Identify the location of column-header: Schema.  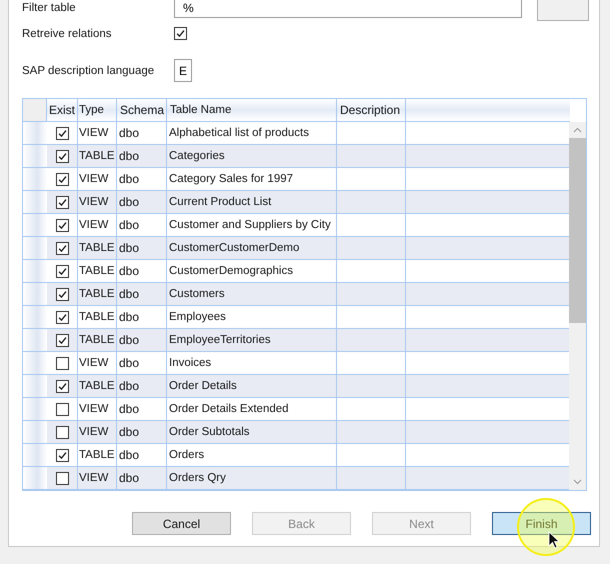
(142, 110).